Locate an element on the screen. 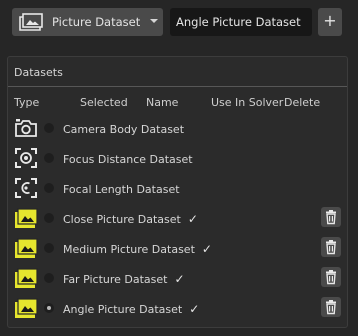  dataset-row: Far Picture Dataset ✓ is located at coordinates (177, 279).